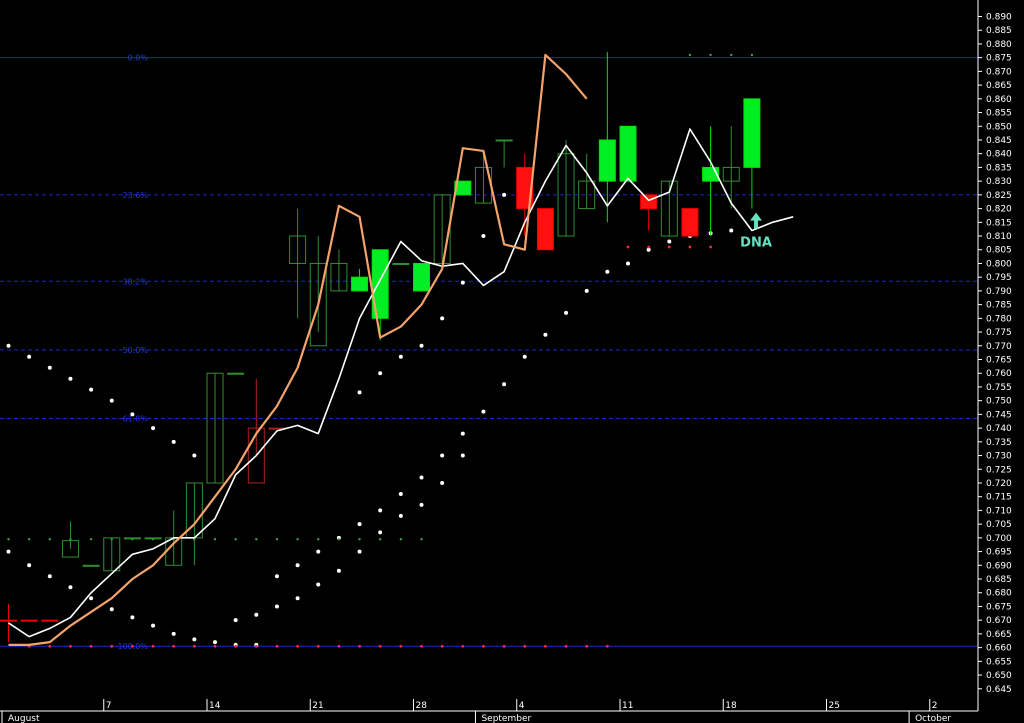 The width and height of the screenshot is (1024, 723). What do you see at coordinates (999, 415) in the screenshot?
I see `y-tick-label: 0.745` at bounding box center [999, 415].